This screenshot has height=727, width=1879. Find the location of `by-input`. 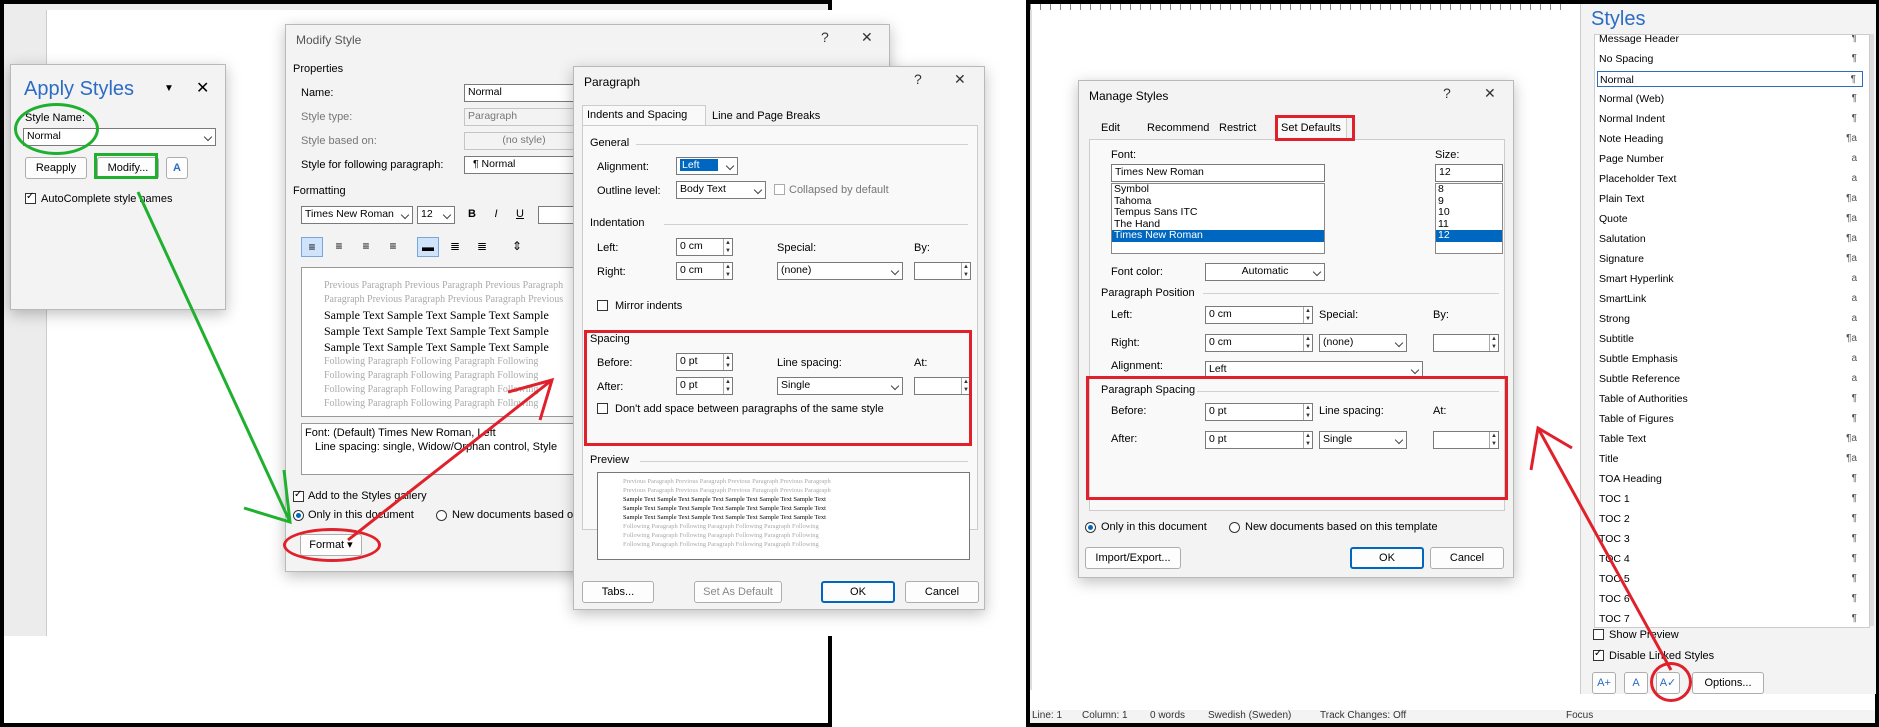

by-input is located at coordinates (942, 271).